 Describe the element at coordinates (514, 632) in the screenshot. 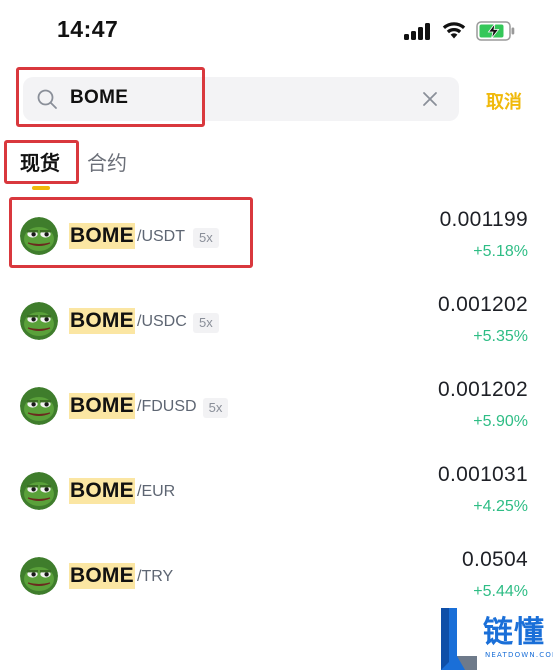

I see `watermark-name: 链懂` at that location.